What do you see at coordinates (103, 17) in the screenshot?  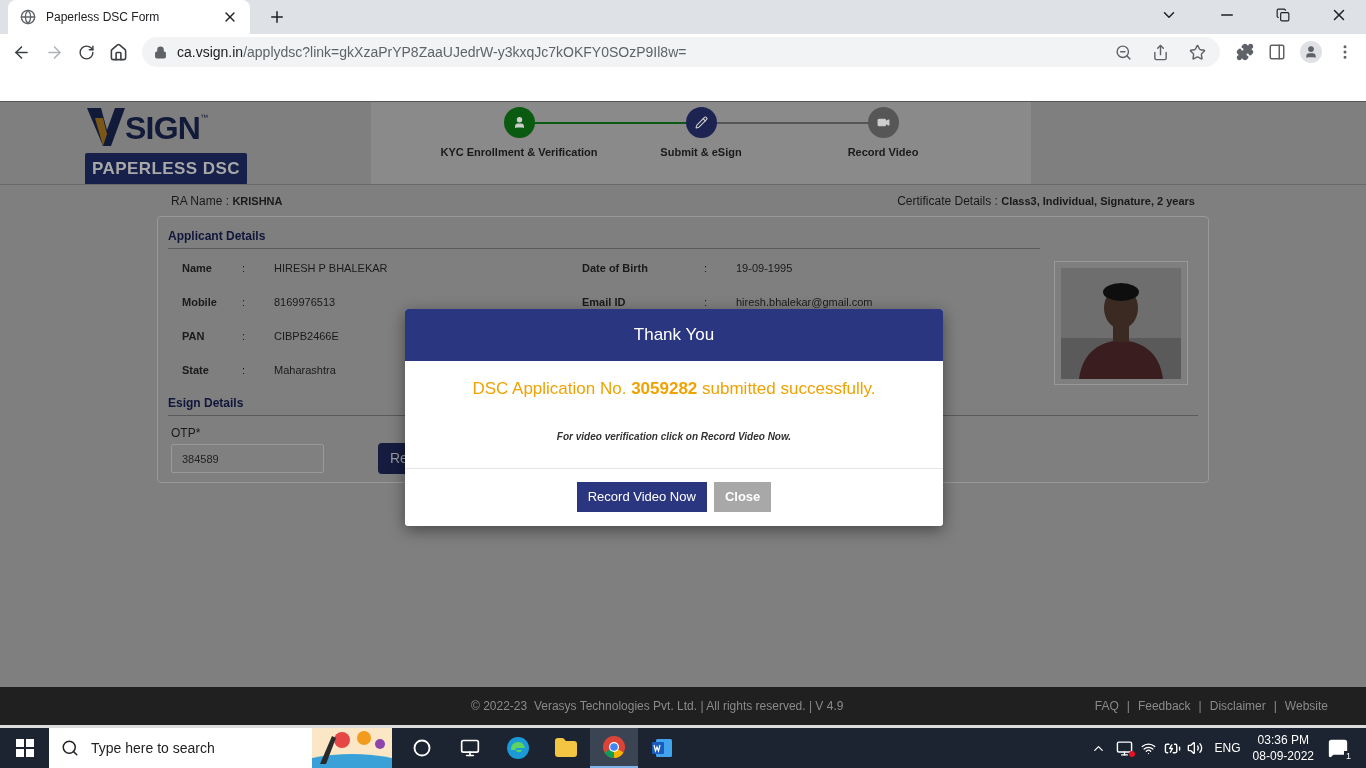 I see `tab-title: Paperless DSC Form` at bounding box center [103, 17].